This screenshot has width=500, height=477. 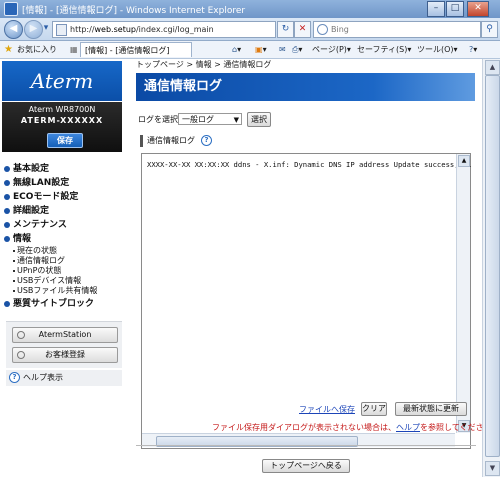 I want to click on chevron-down-icon: ▼, so click(x=236, y=120).